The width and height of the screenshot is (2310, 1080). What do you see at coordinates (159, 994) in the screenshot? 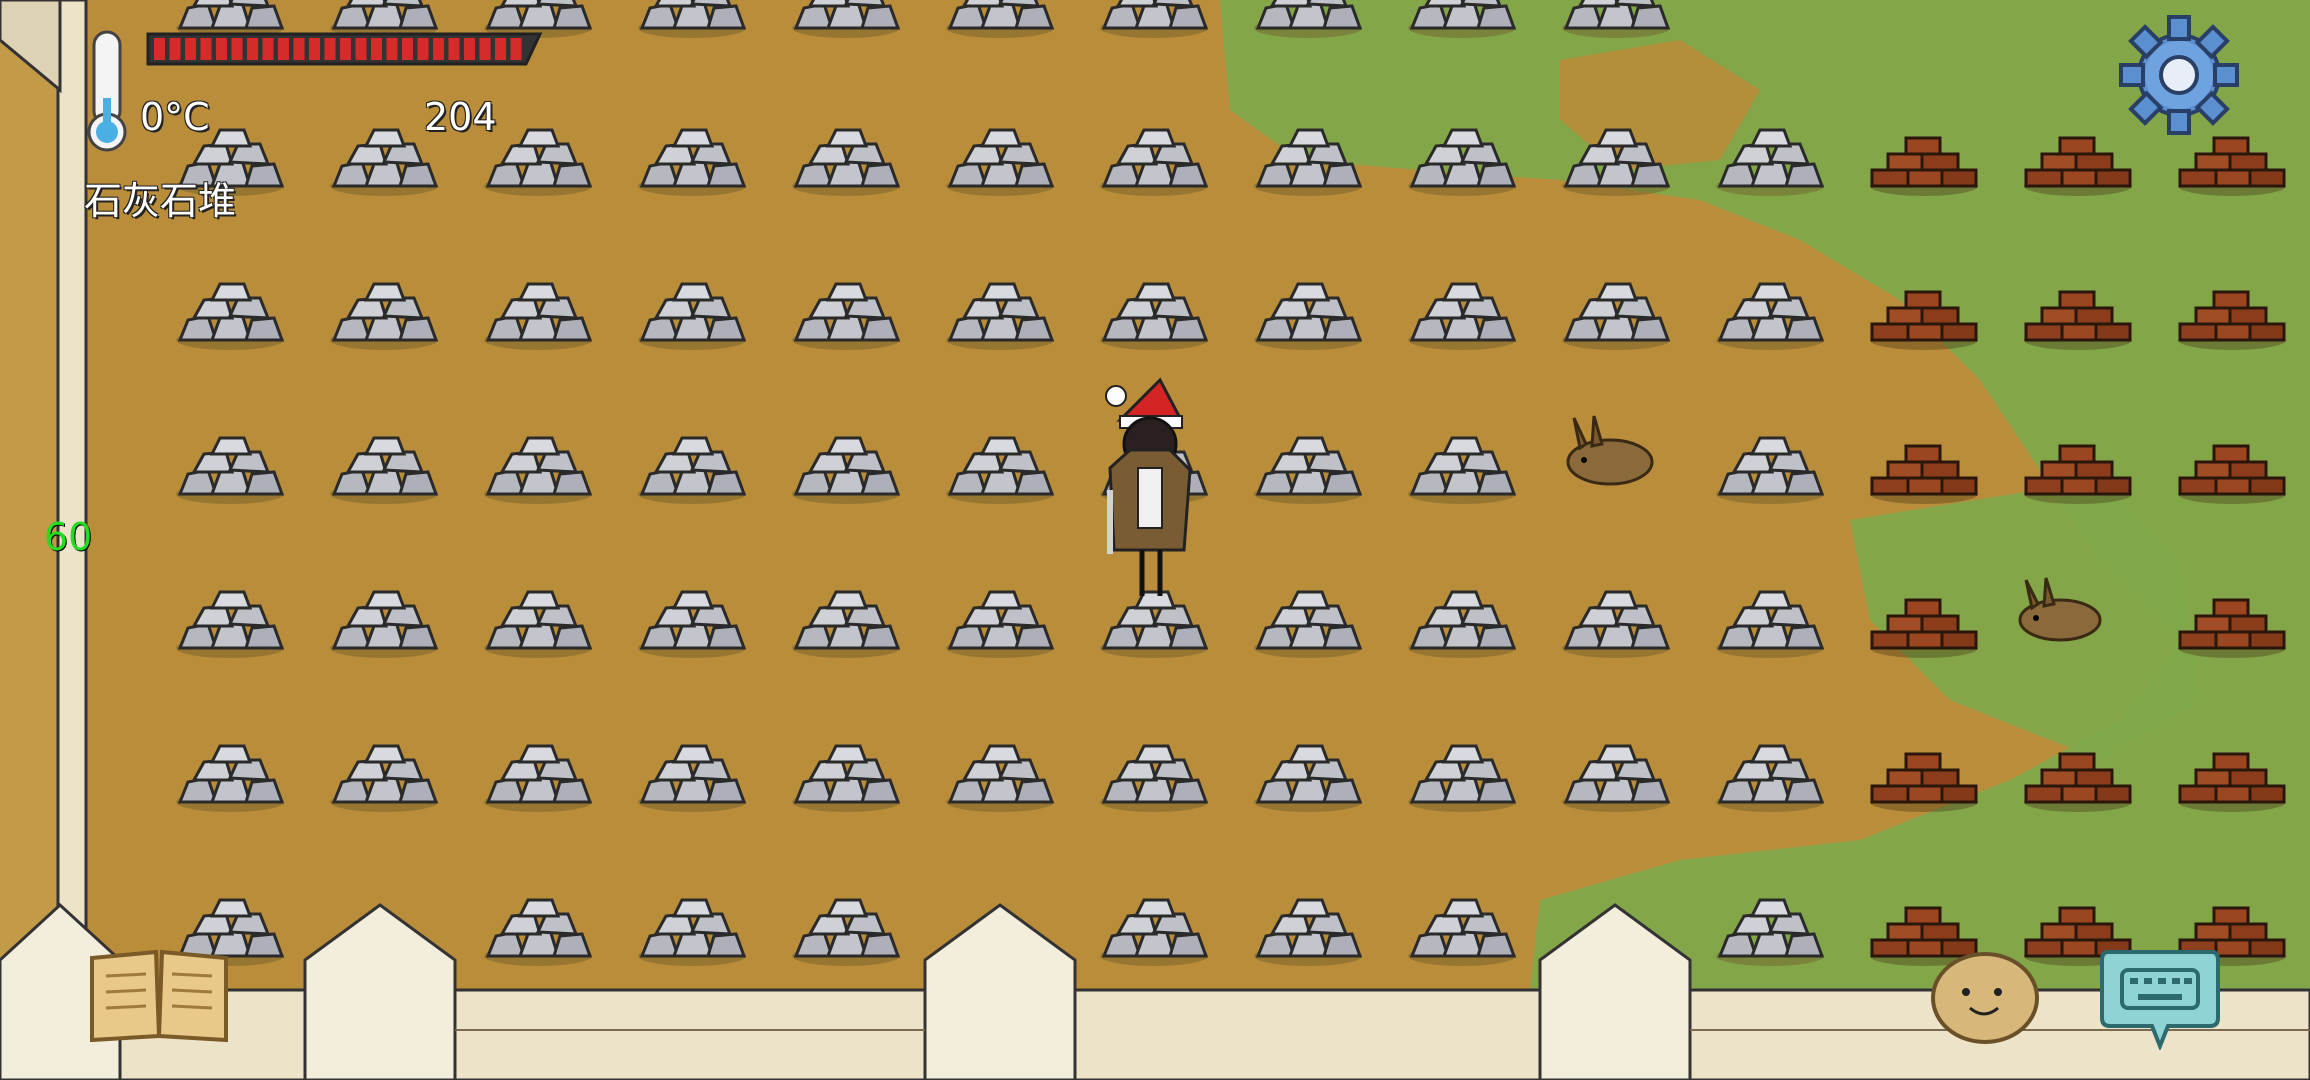
I see `recipe-book-icon` at bounding box center [159, 994].